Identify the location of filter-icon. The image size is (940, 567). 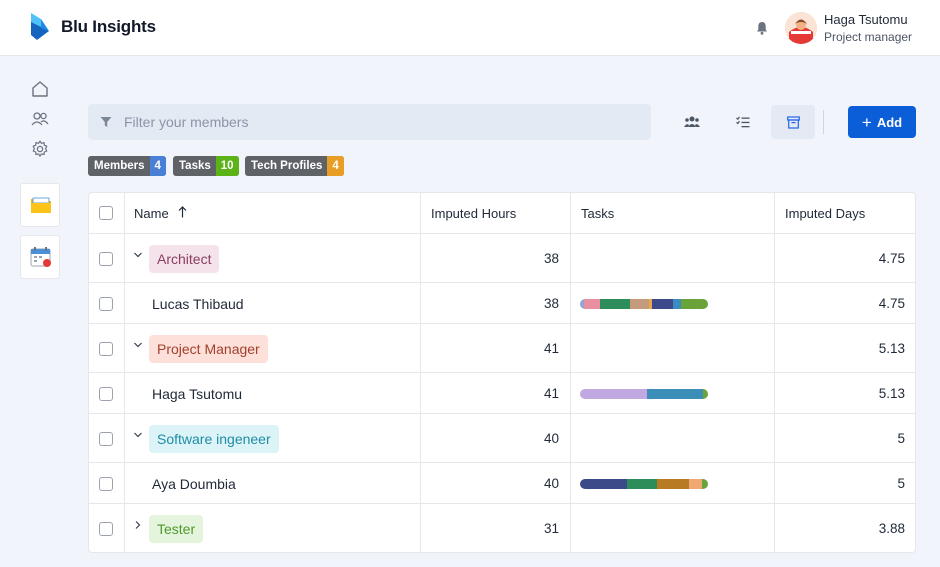
(106, 122).